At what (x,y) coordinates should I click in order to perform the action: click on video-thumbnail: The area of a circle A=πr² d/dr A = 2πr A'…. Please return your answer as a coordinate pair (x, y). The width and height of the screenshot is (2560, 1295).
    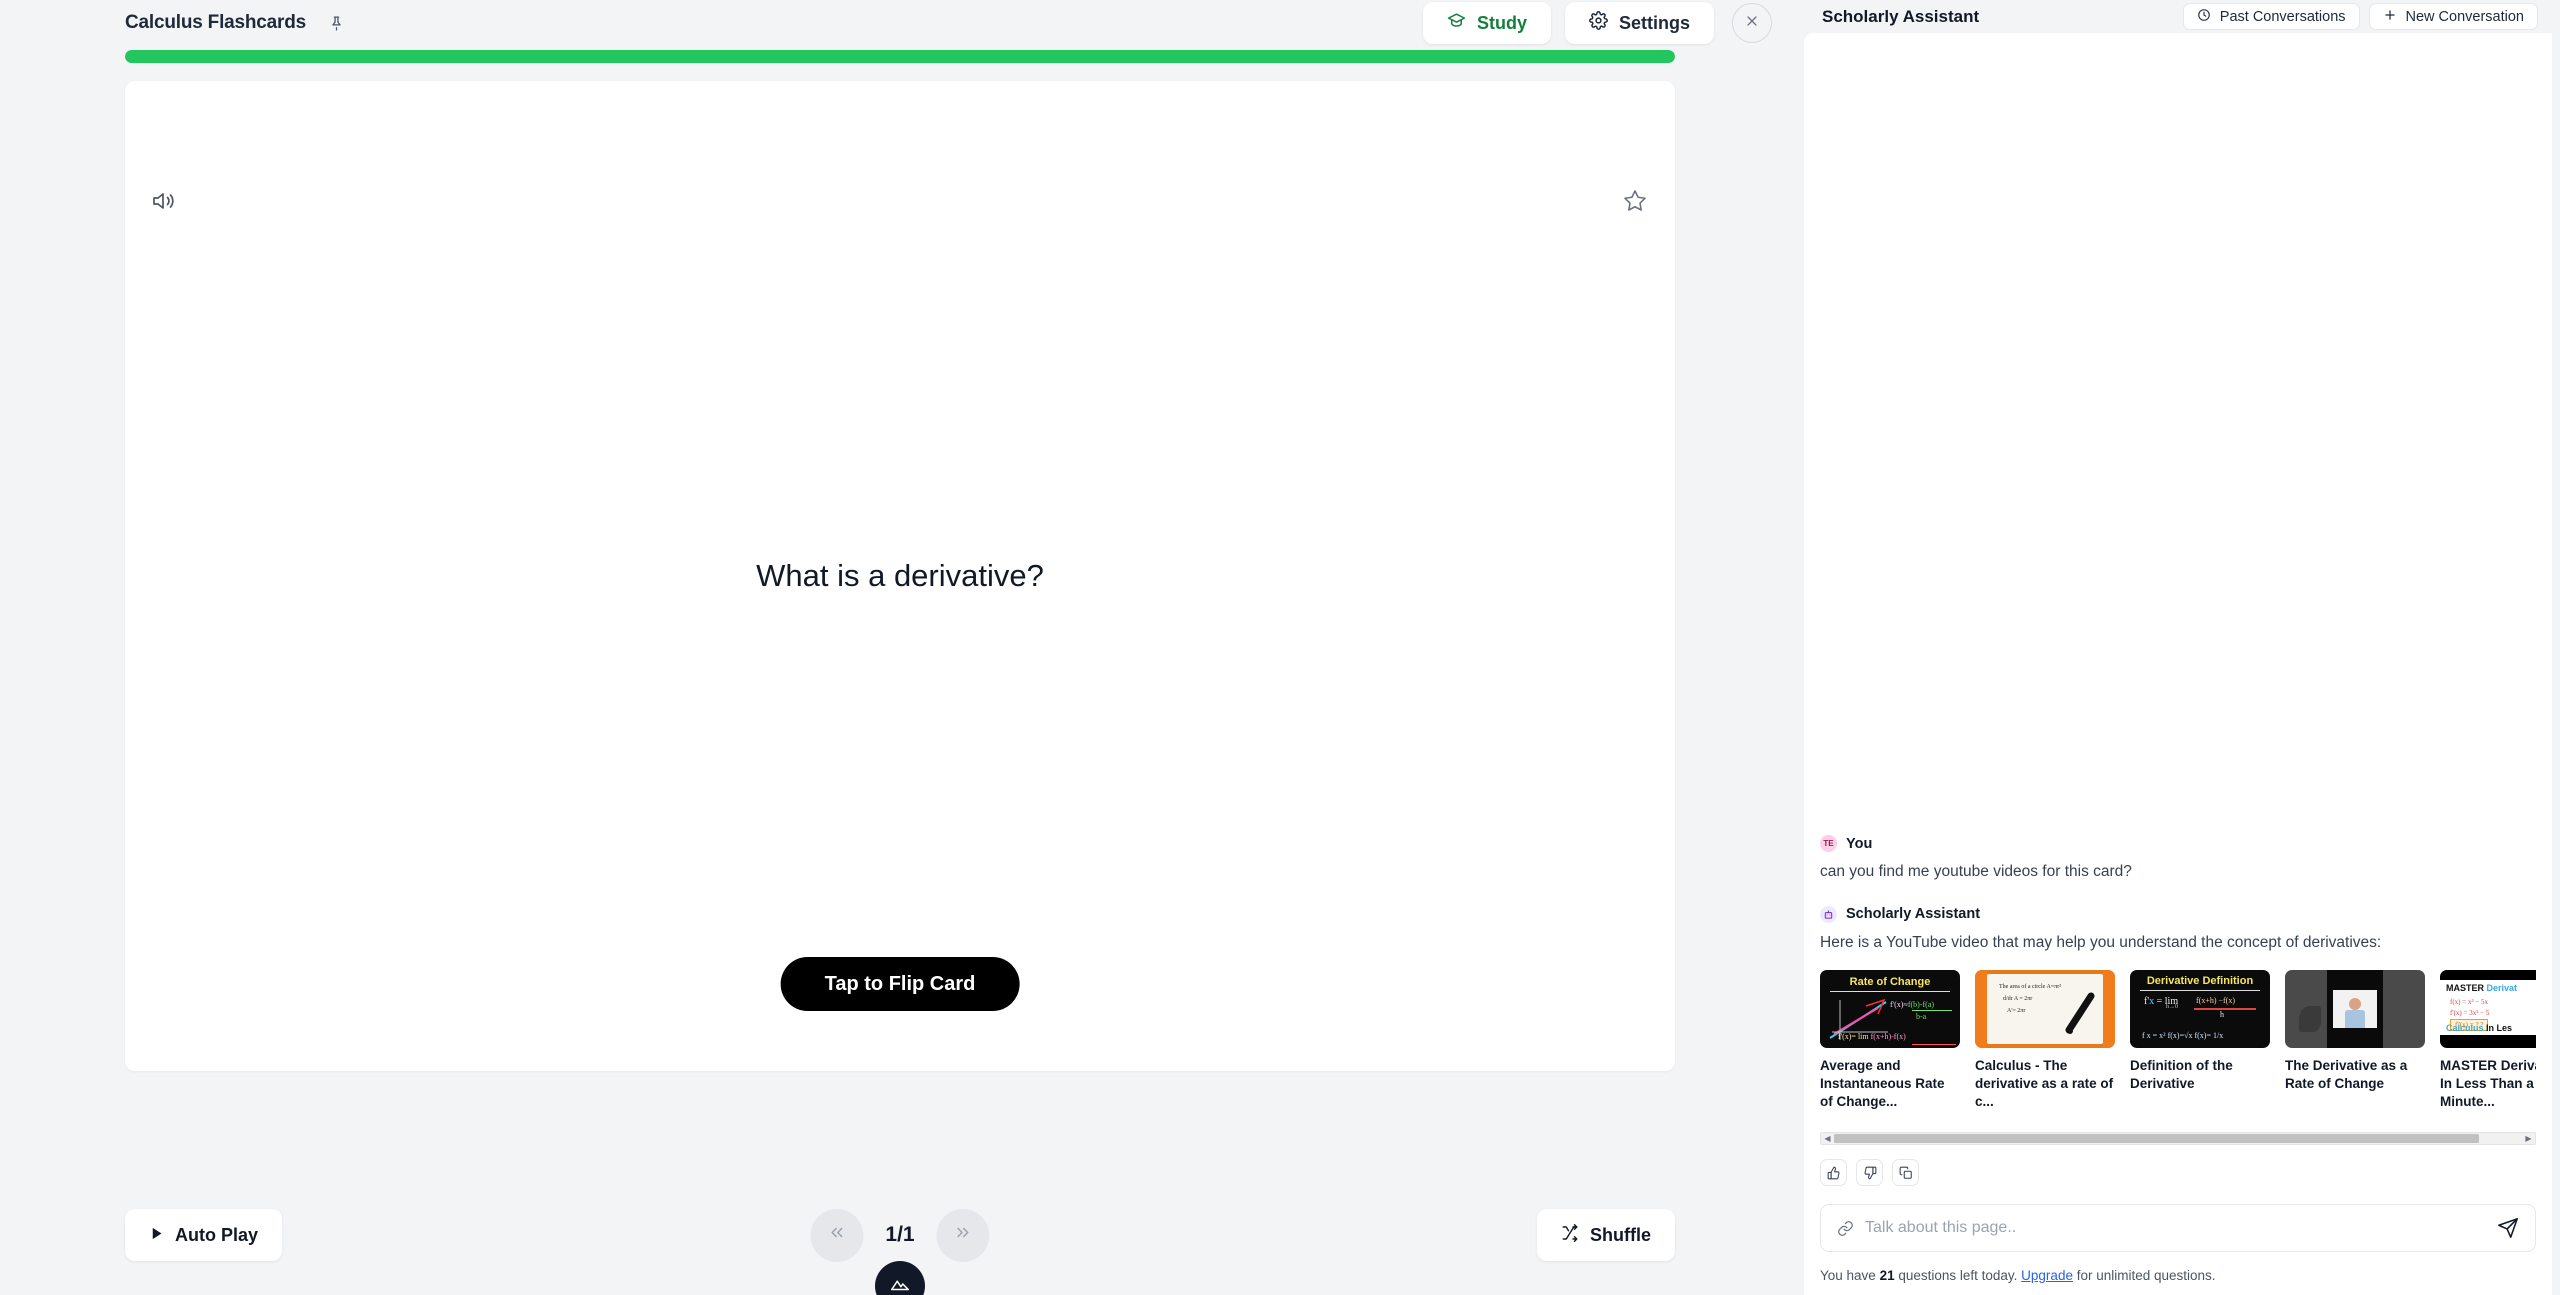
    Looking at the image, I should click on (2045, 1009).